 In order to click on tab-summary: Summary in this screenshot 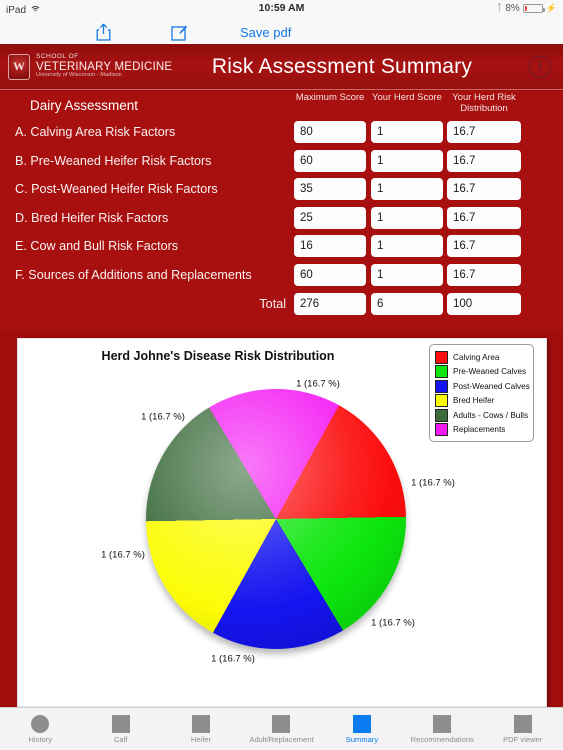, I will do `click(362, 729)`.